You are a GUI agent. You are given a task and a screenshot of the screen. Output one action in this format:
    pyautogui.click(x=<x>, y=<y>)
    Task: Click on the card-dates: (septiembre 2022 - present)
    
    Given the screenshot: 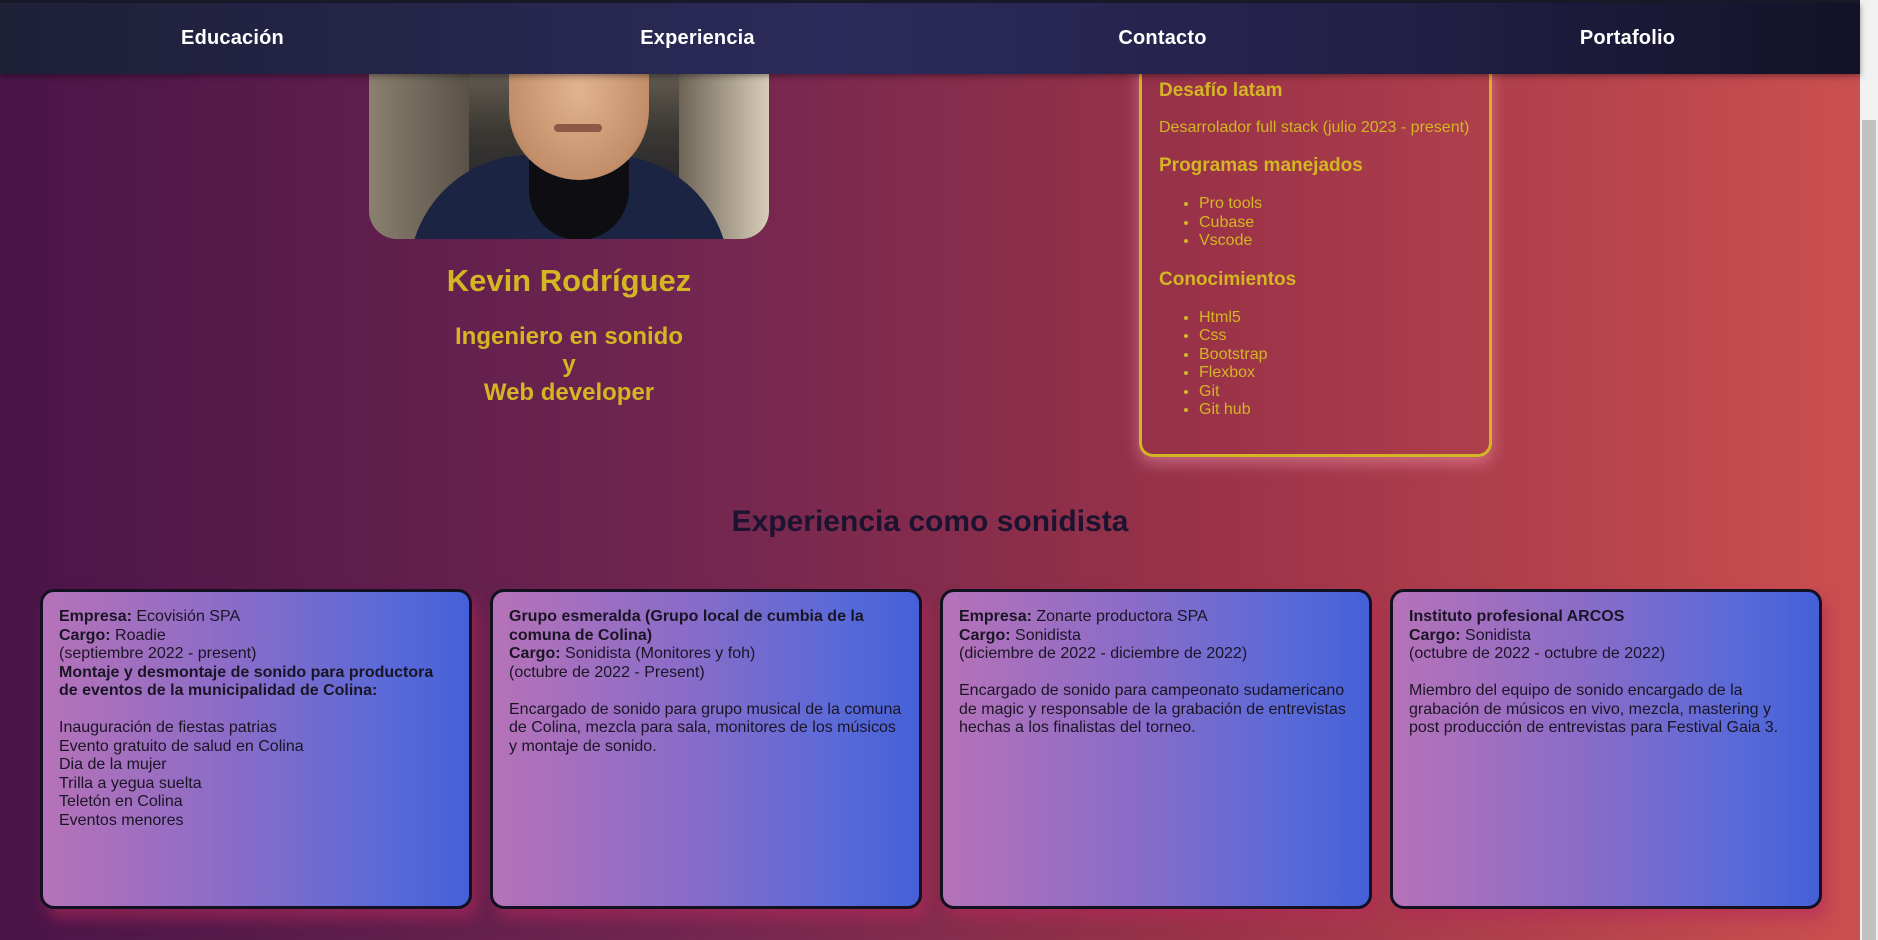 What is the action you would take?
    pyautogui.click(x=158, y=653)
    